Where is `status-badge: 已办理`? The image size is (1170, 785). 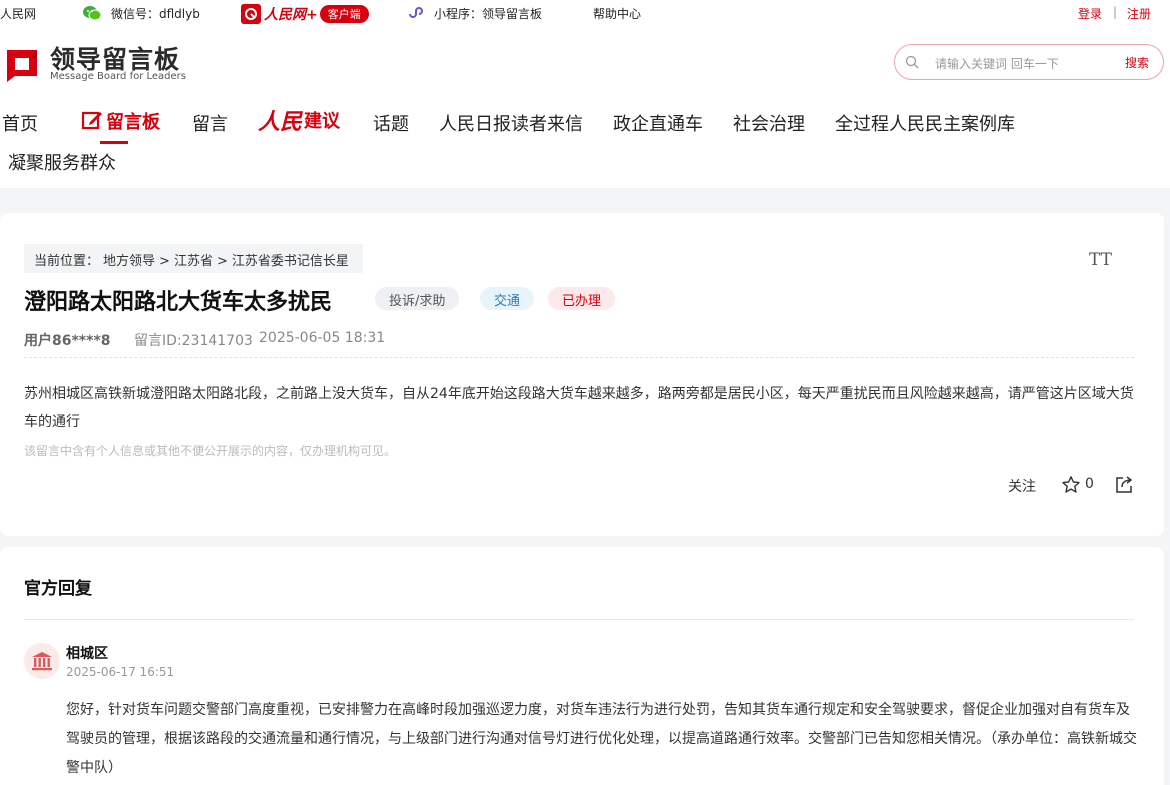 status-badge: 已办理 is located at coordinates (582, 298).